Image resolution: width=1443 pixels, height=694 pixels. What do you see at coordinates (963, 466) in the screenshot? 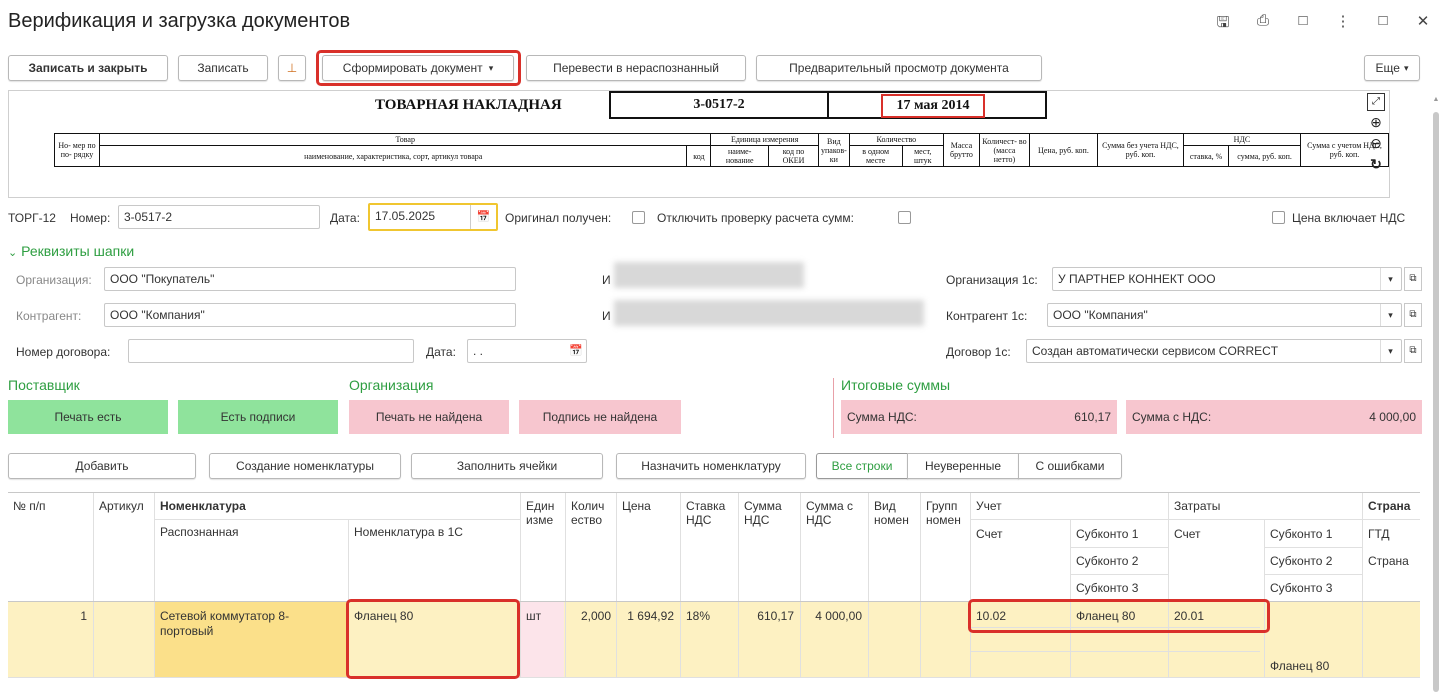
I see `filter-uncertain: Неуверенные` at bounding box center [963, 466].